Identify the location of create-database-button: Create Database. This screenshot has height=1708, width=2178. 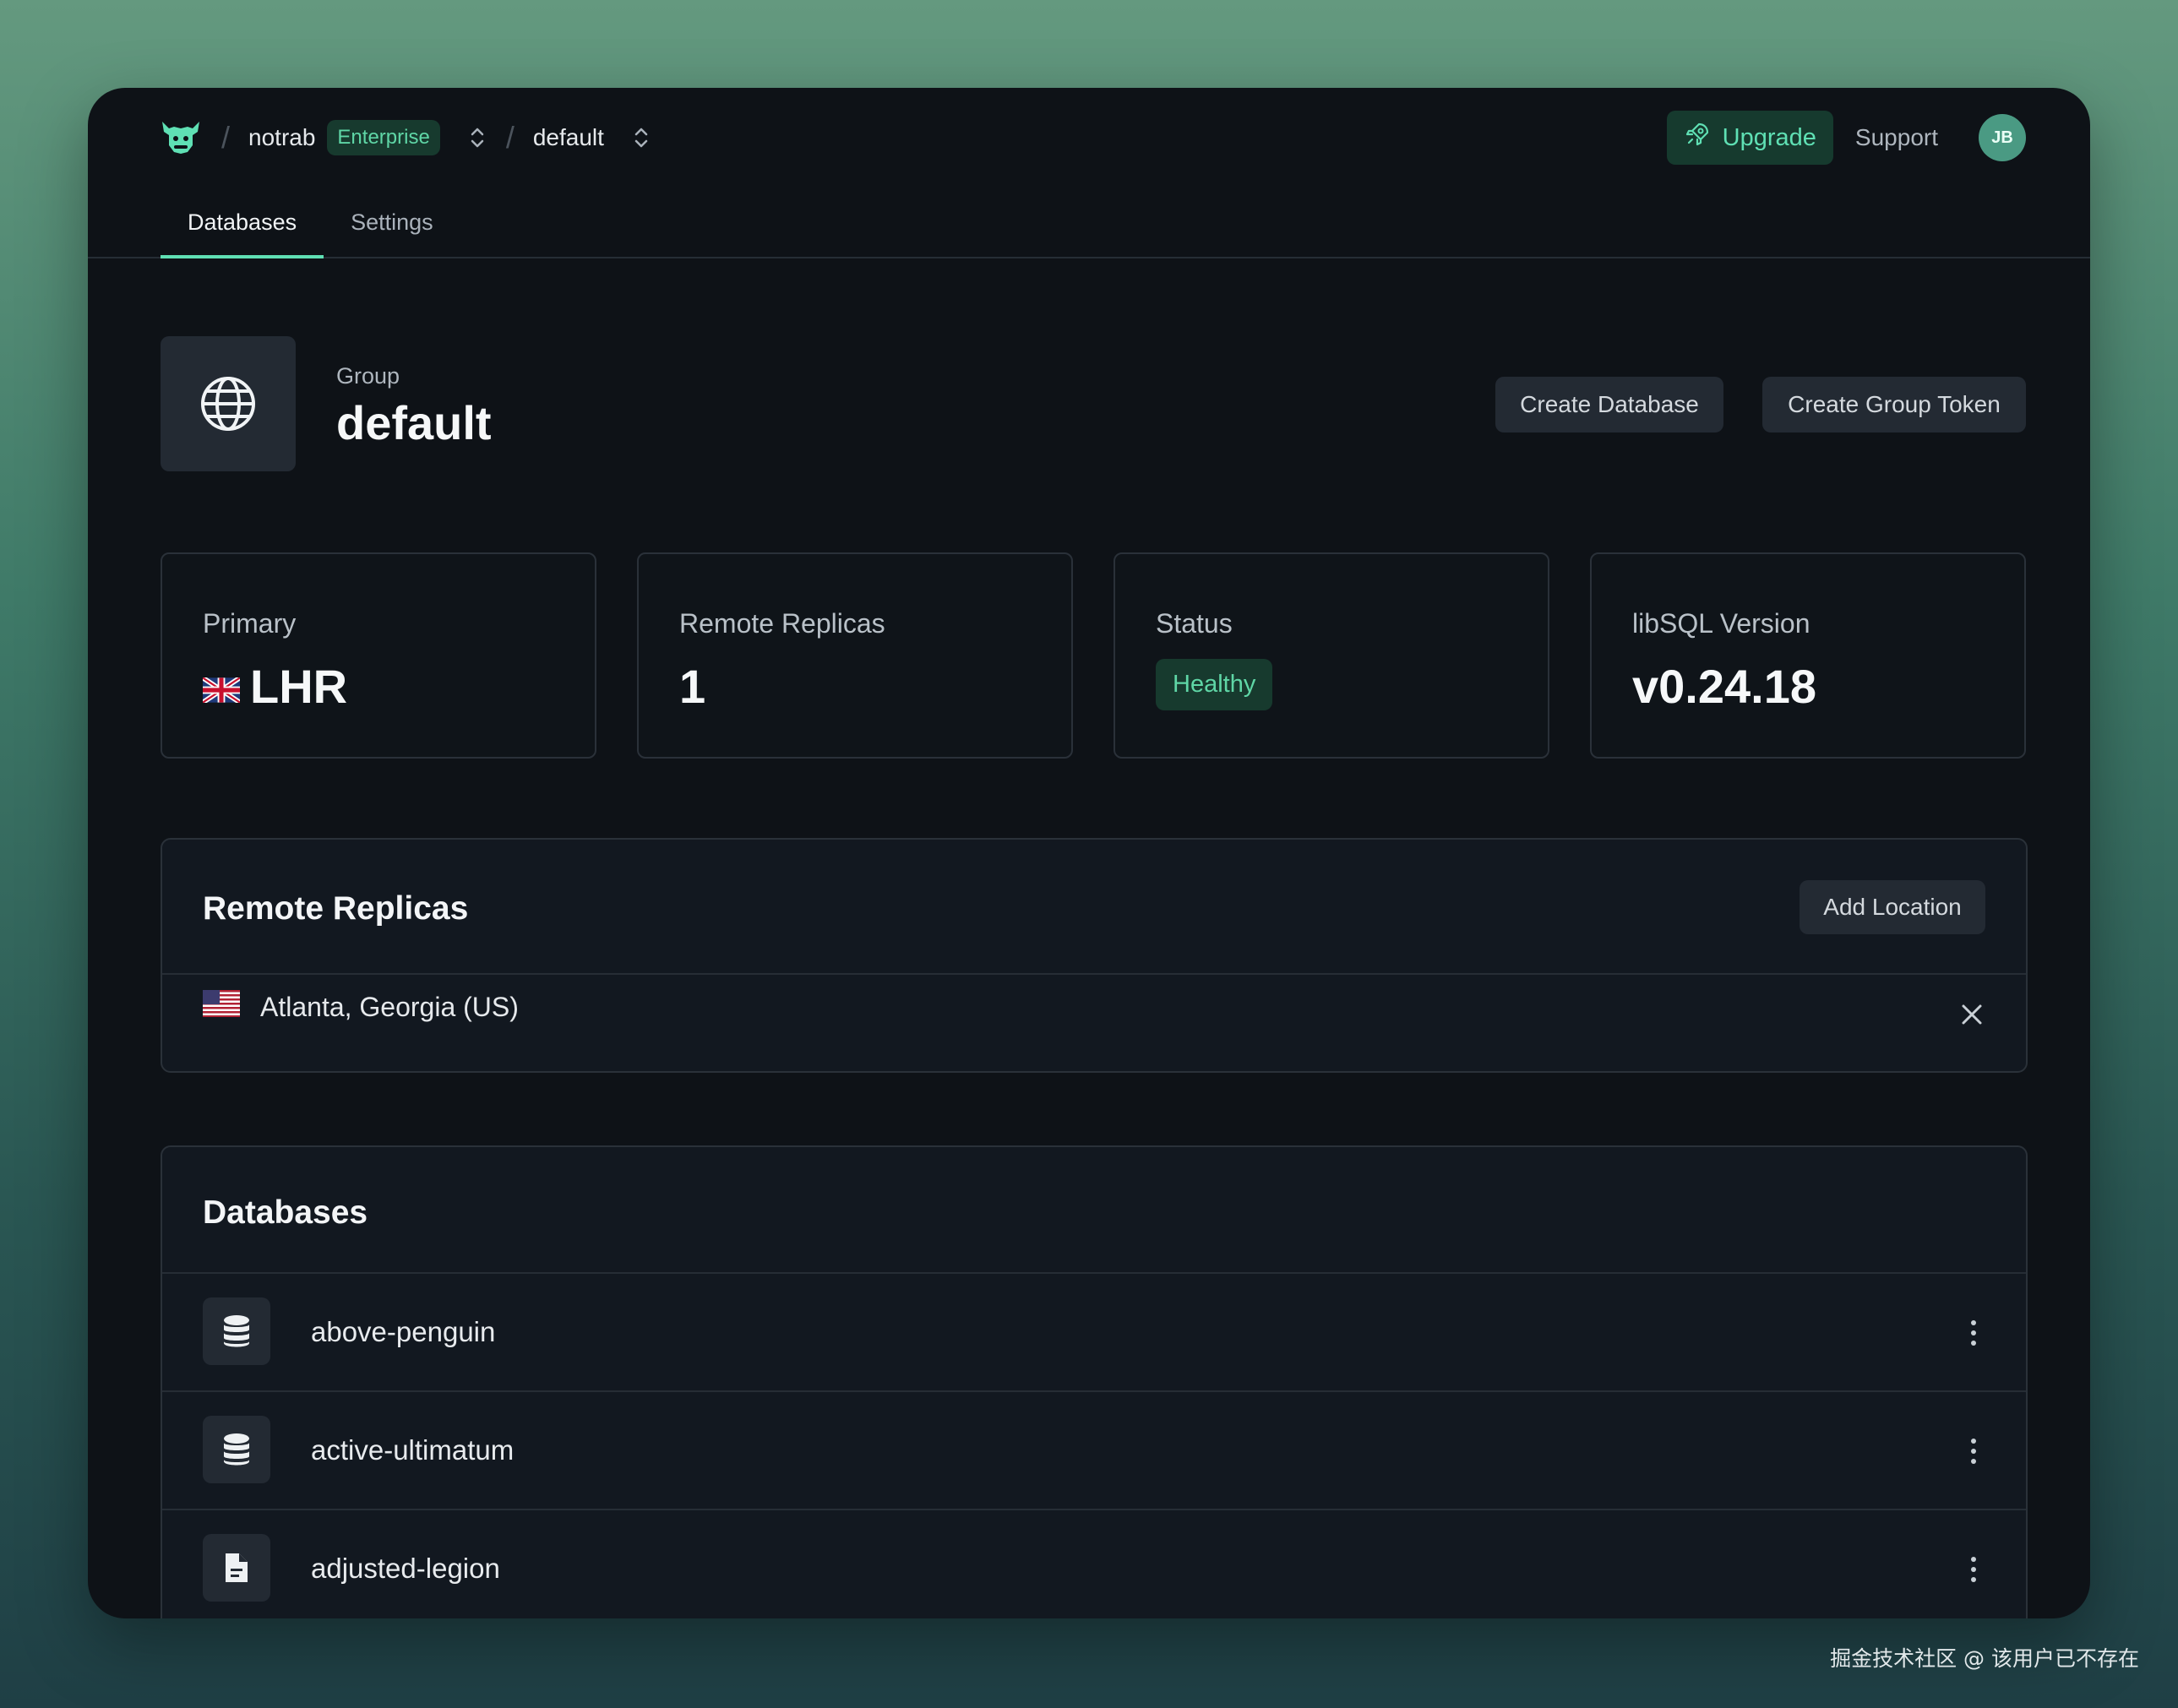
(1609, 405).